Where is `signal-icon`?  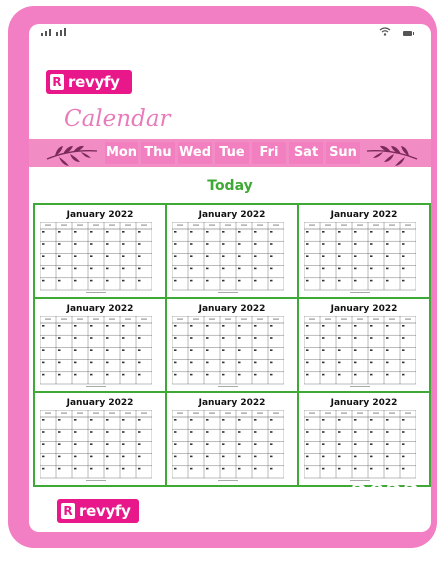 signal-icon is located at coordinates (53, 32).